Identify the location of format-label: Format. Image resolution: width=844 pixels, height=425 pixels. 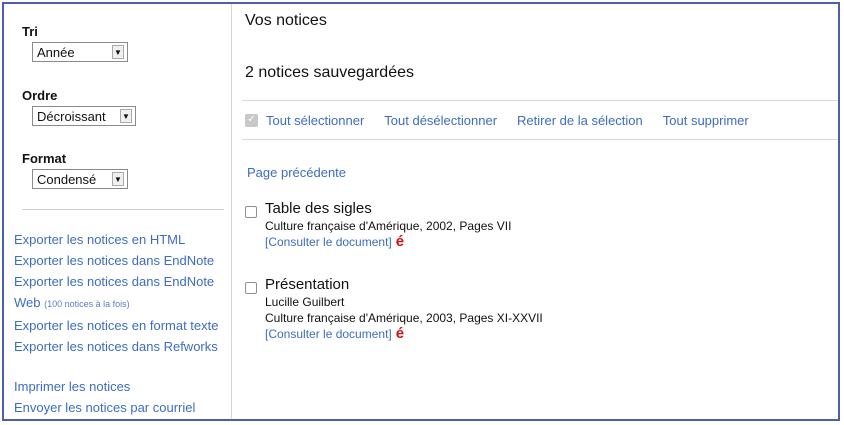
(44, 158).